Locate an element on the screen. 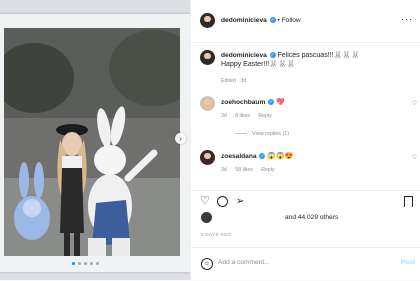 The image size is (420, 281). post-date: 3 DAYS AGO is located at coordinates (216, 234).